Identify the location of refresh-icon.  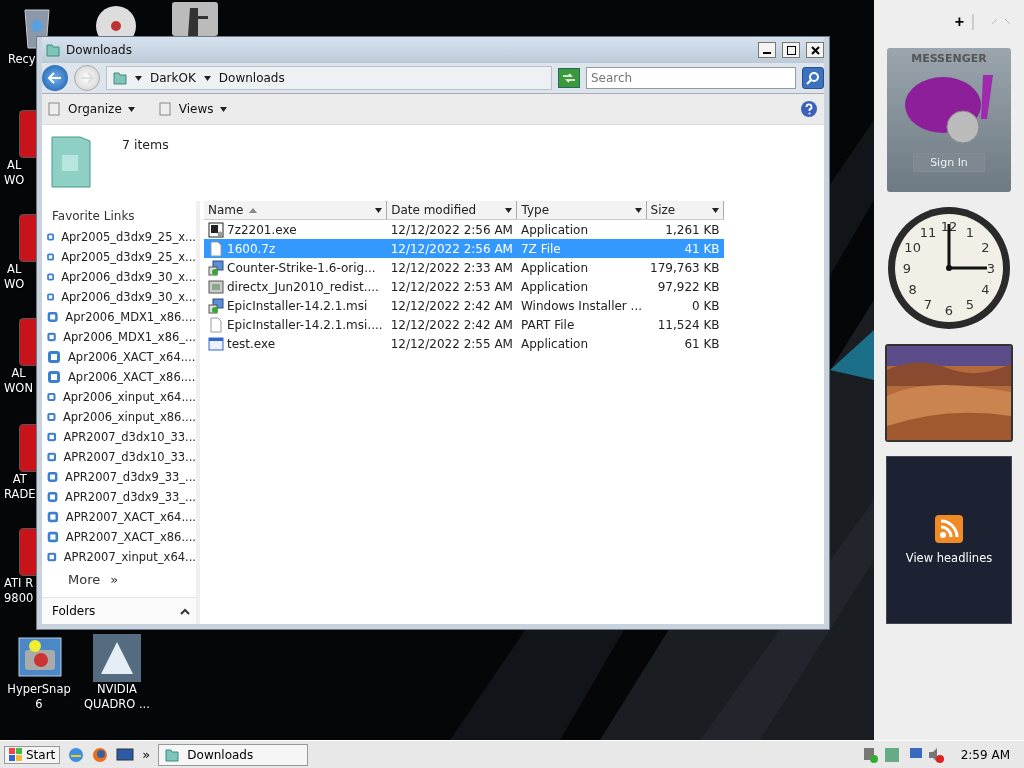
(569, 78).